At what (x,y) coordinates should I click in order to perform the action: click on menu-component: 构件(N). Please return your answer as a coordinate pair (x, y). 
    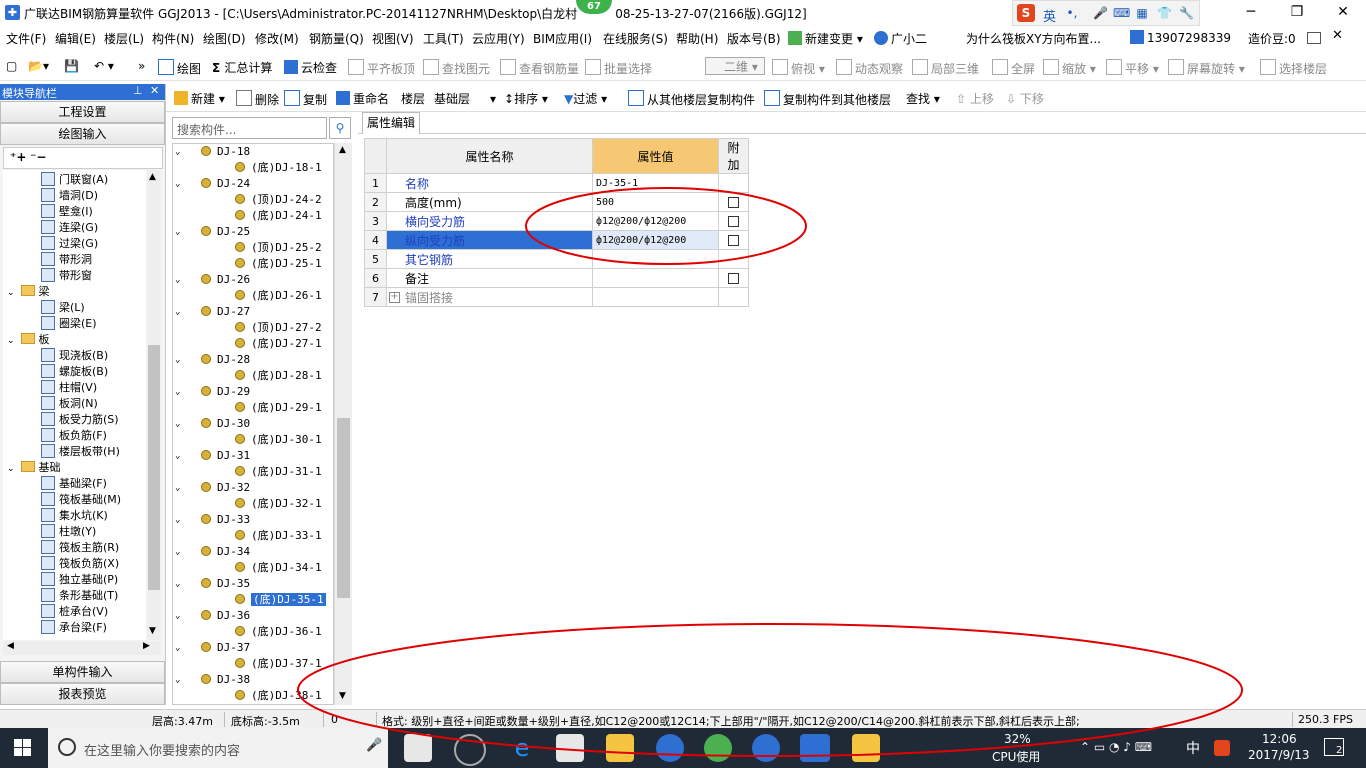
    Looking at the image, I should click on (173, 38).